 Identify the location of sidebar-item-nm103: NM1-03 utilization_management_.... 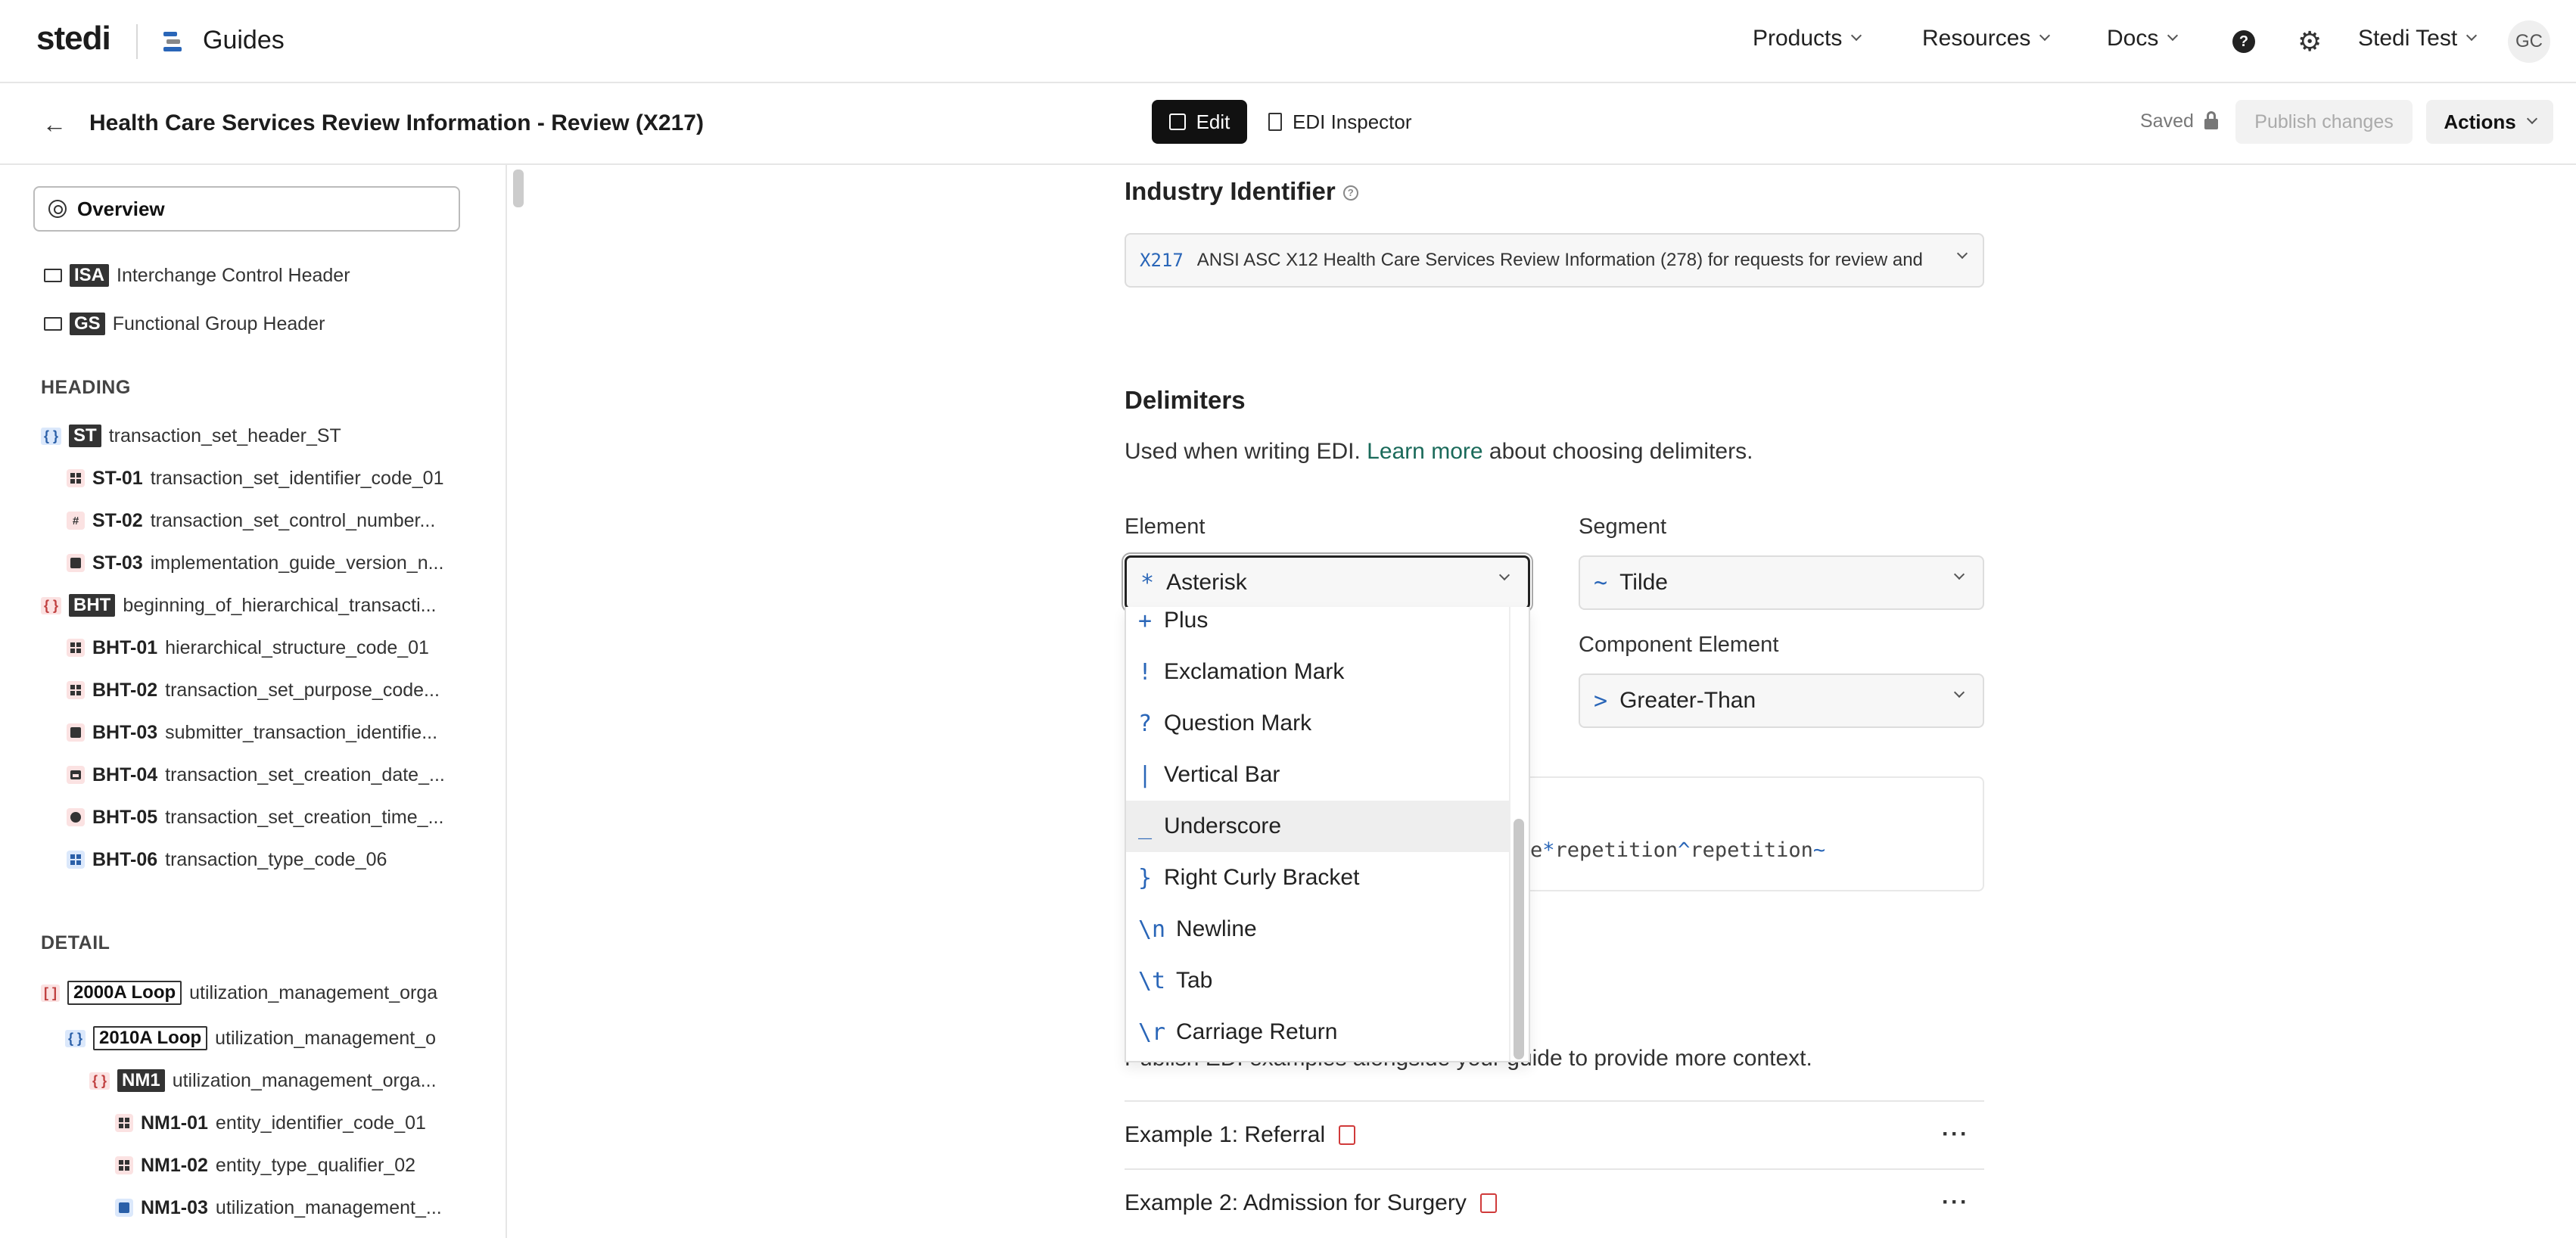
(278, 1208).